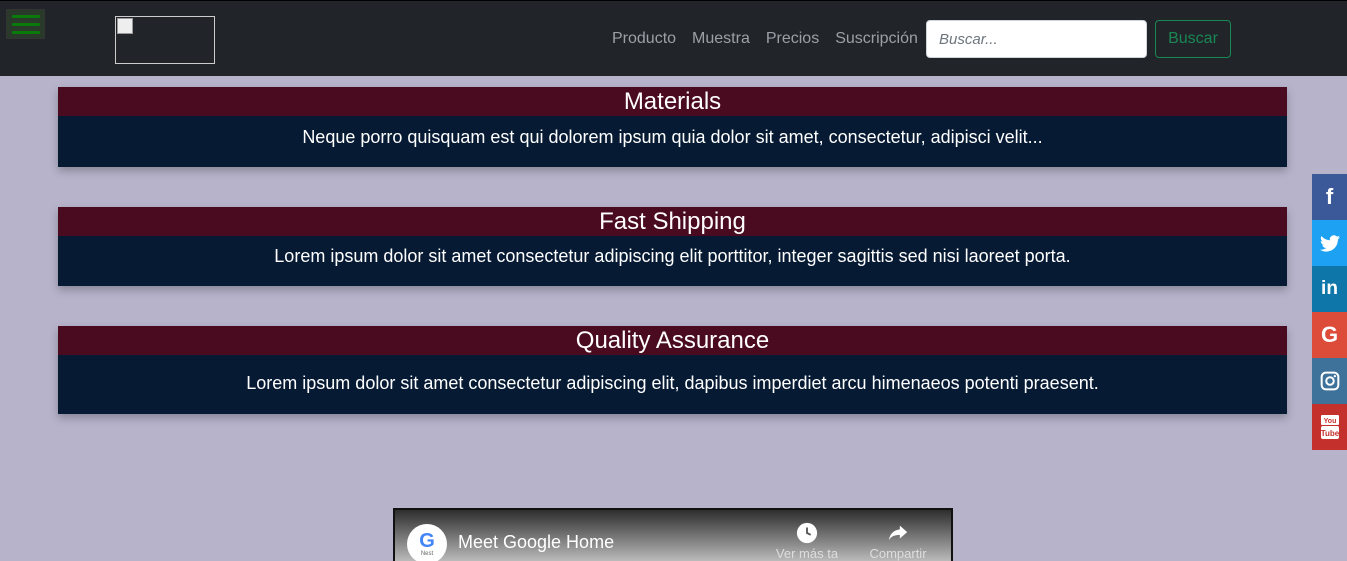 This screenshot has width=1347, height=561. Describe the element at coordinates (898, 533) in the screenshot. I see `share-icon` at that location.